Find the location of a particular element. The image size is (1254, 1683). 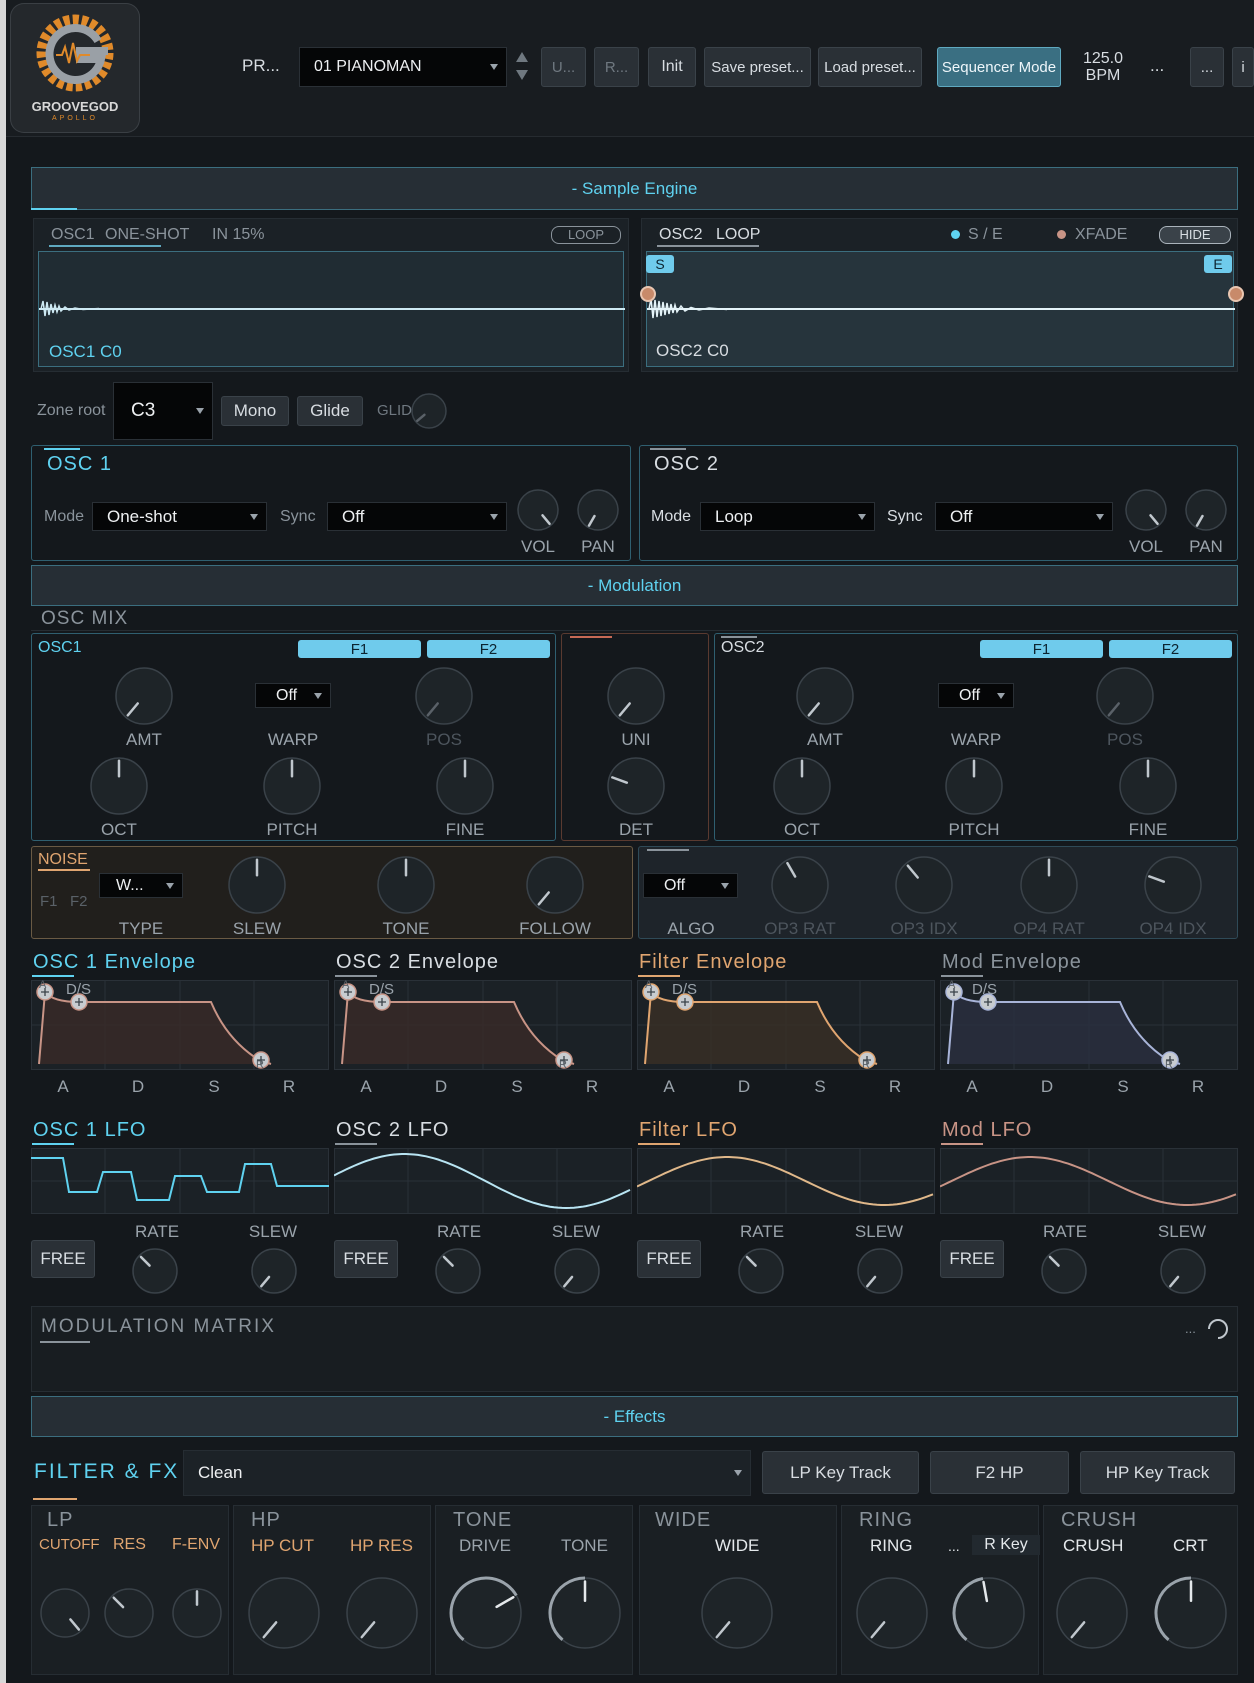

osc2-sync-dropdown: Off is located at coordinates (1024, 516).